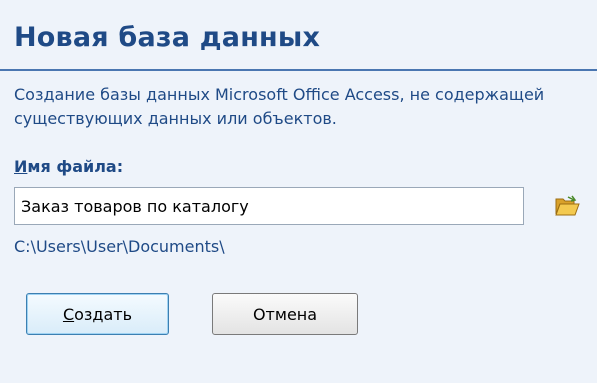 The width and height of the screenshot is (597, 383). What do you see at coordinates (167, 37) in the screenshot?
I see `panel-title: Новая база данных` at bounding box center [167, 37].